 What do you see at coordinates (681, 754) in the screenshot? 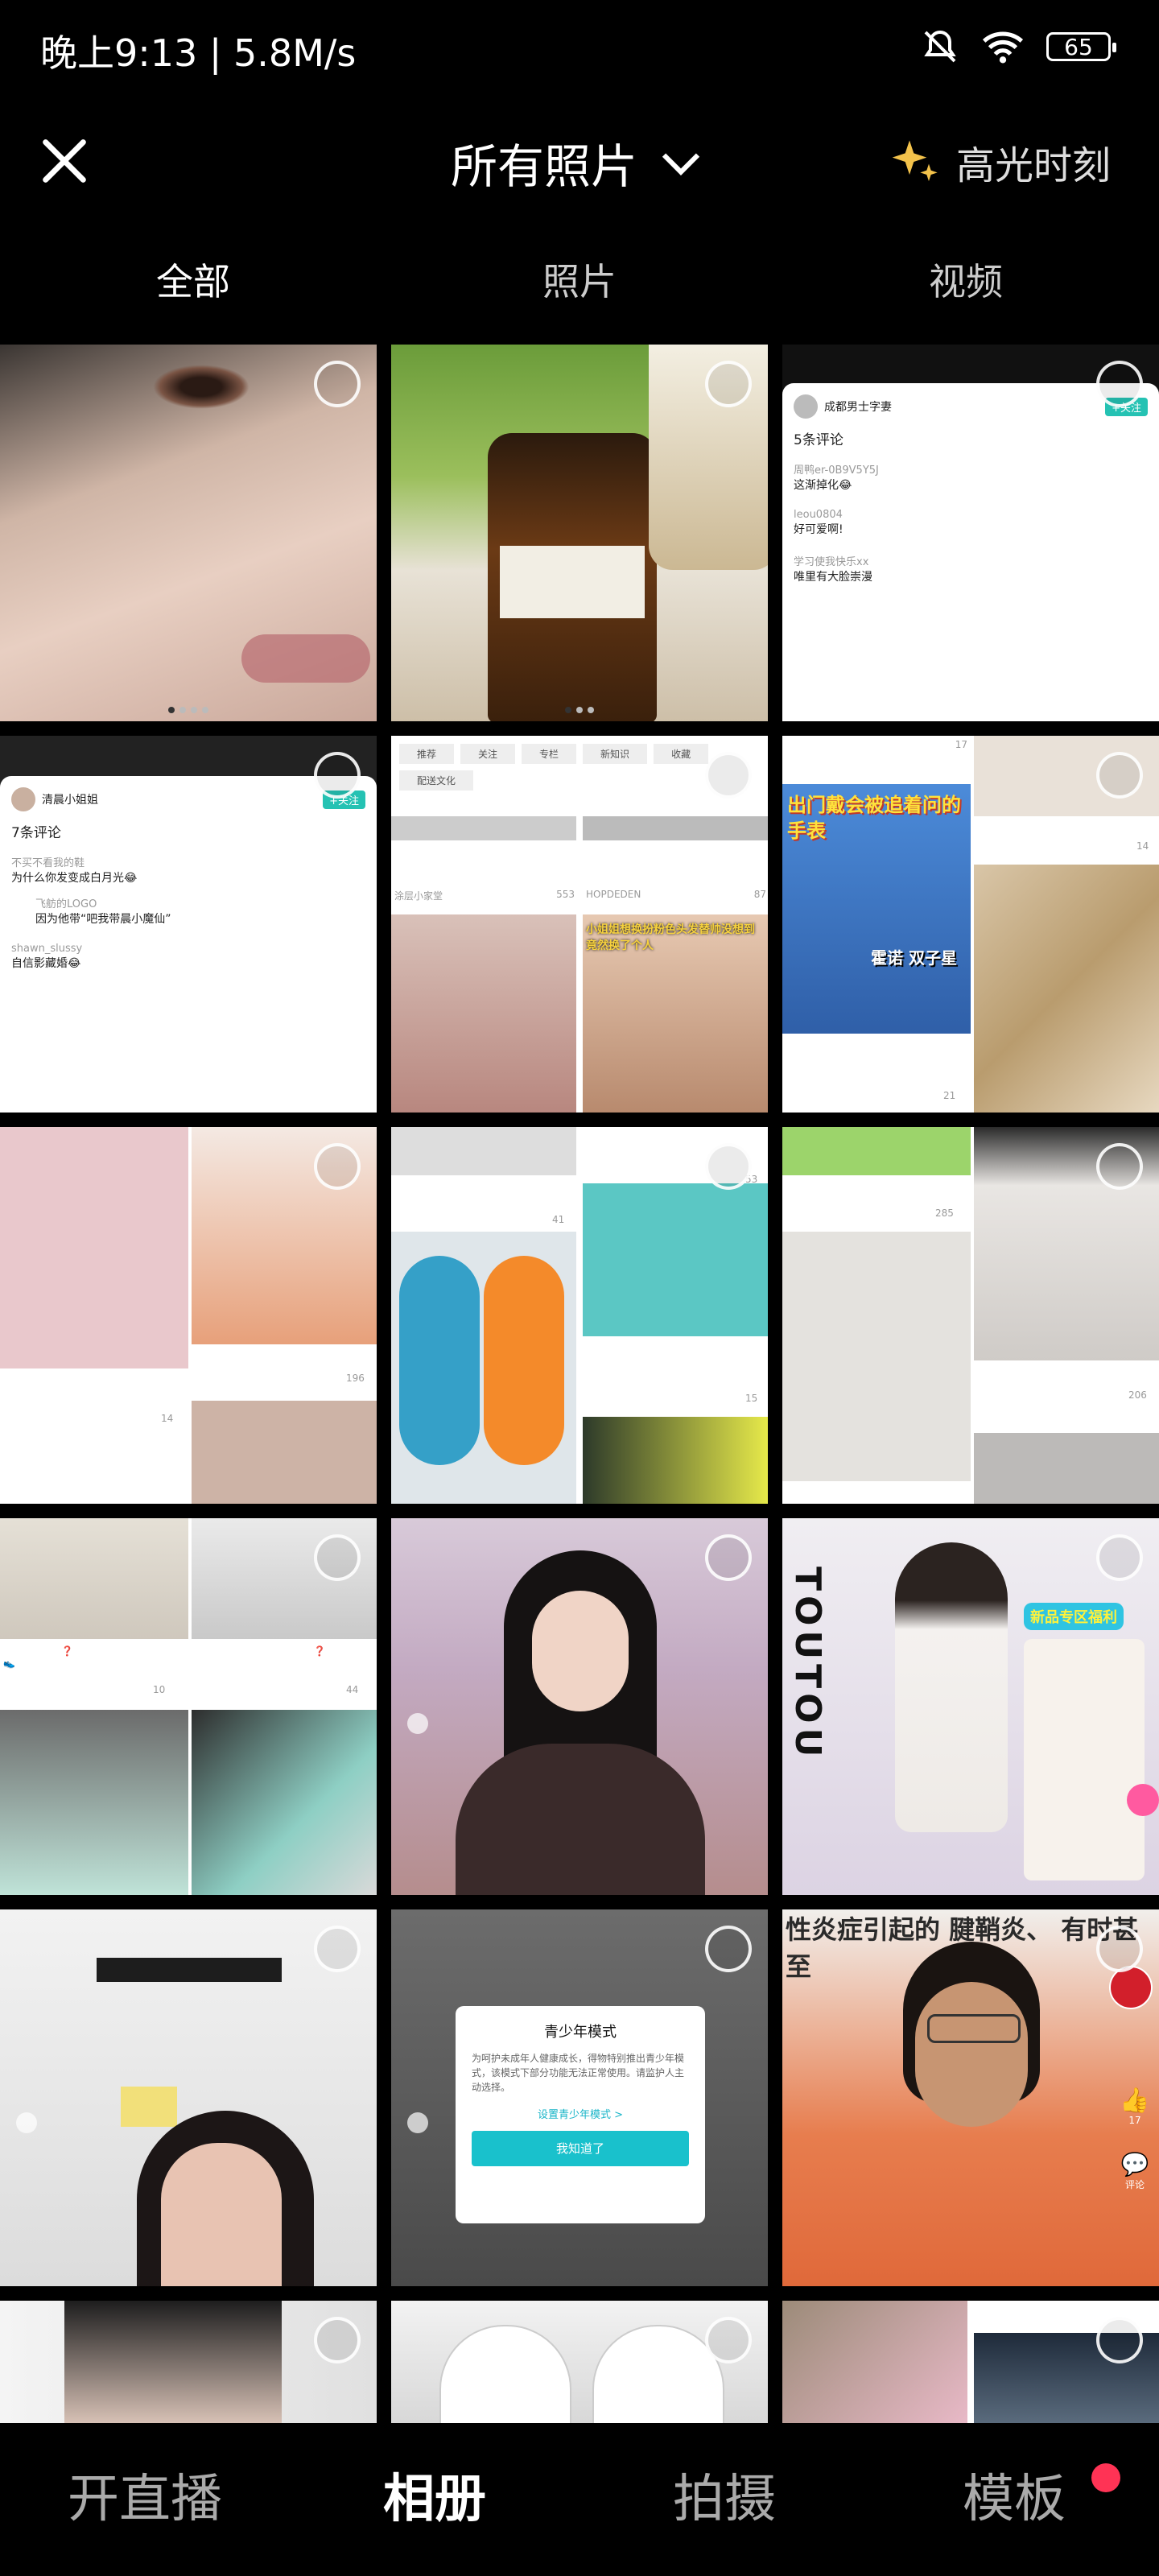
I see `chip: 收藏` at bounding box center [681, 754].